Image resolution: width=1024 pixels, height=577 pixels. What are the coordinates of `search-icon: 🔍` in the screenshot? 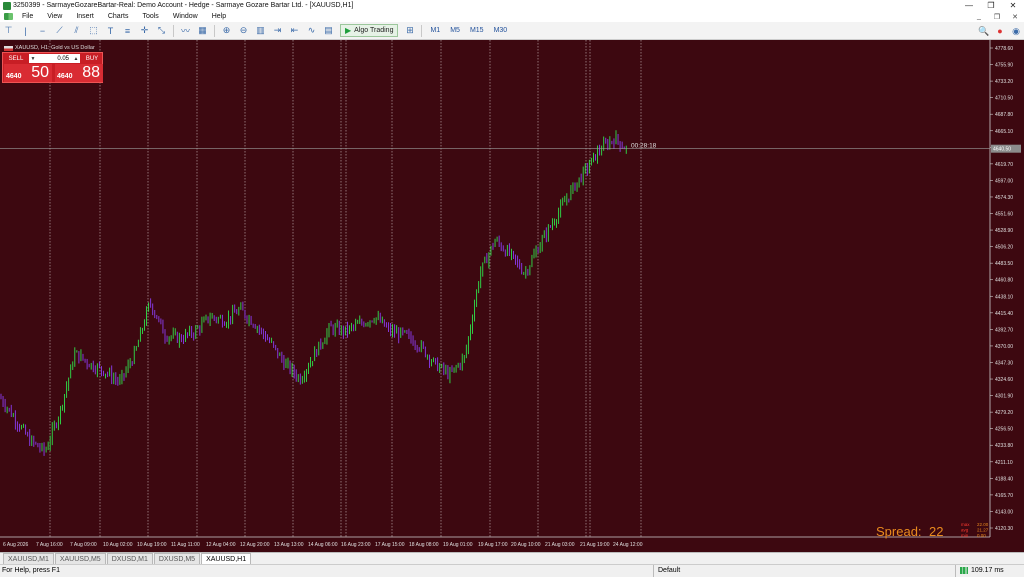 It's located at (984, 31).